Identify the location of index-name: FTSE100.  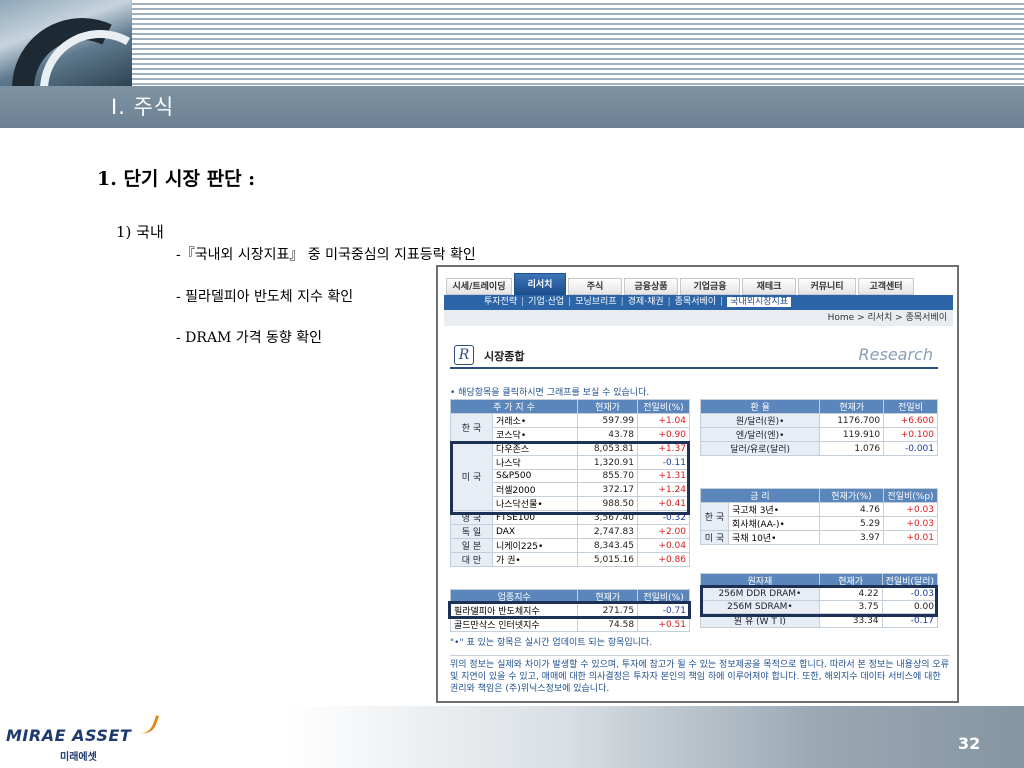
(535, 517).